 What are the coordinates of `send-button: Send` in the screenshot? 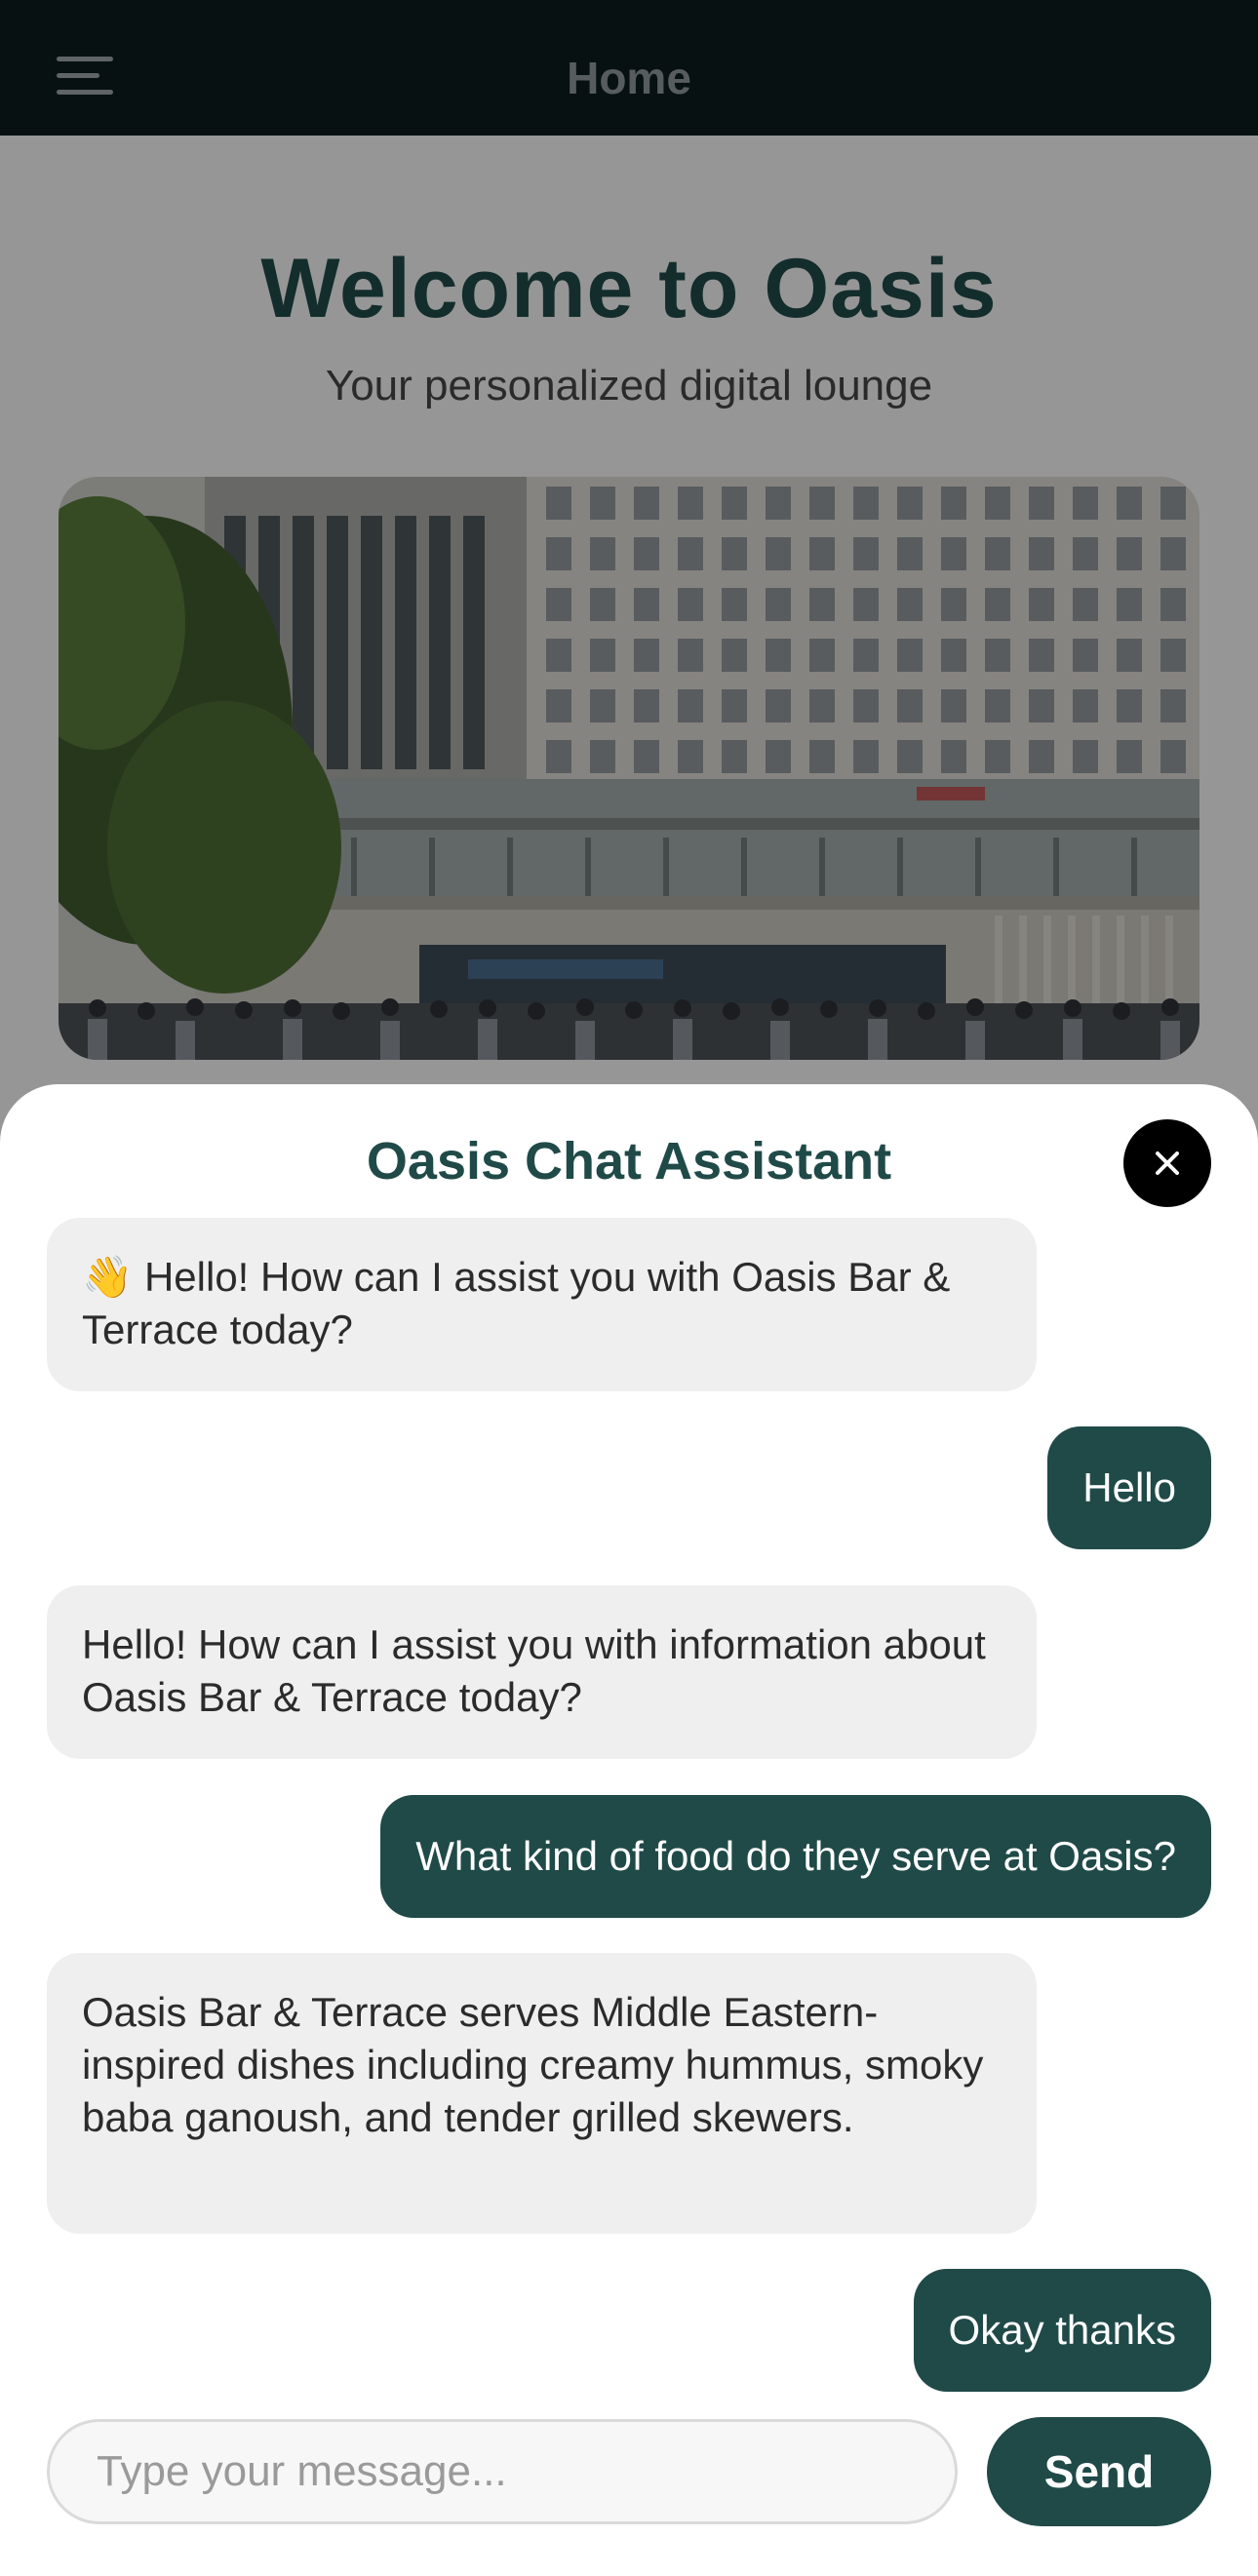 It's located at (1099, 2471).